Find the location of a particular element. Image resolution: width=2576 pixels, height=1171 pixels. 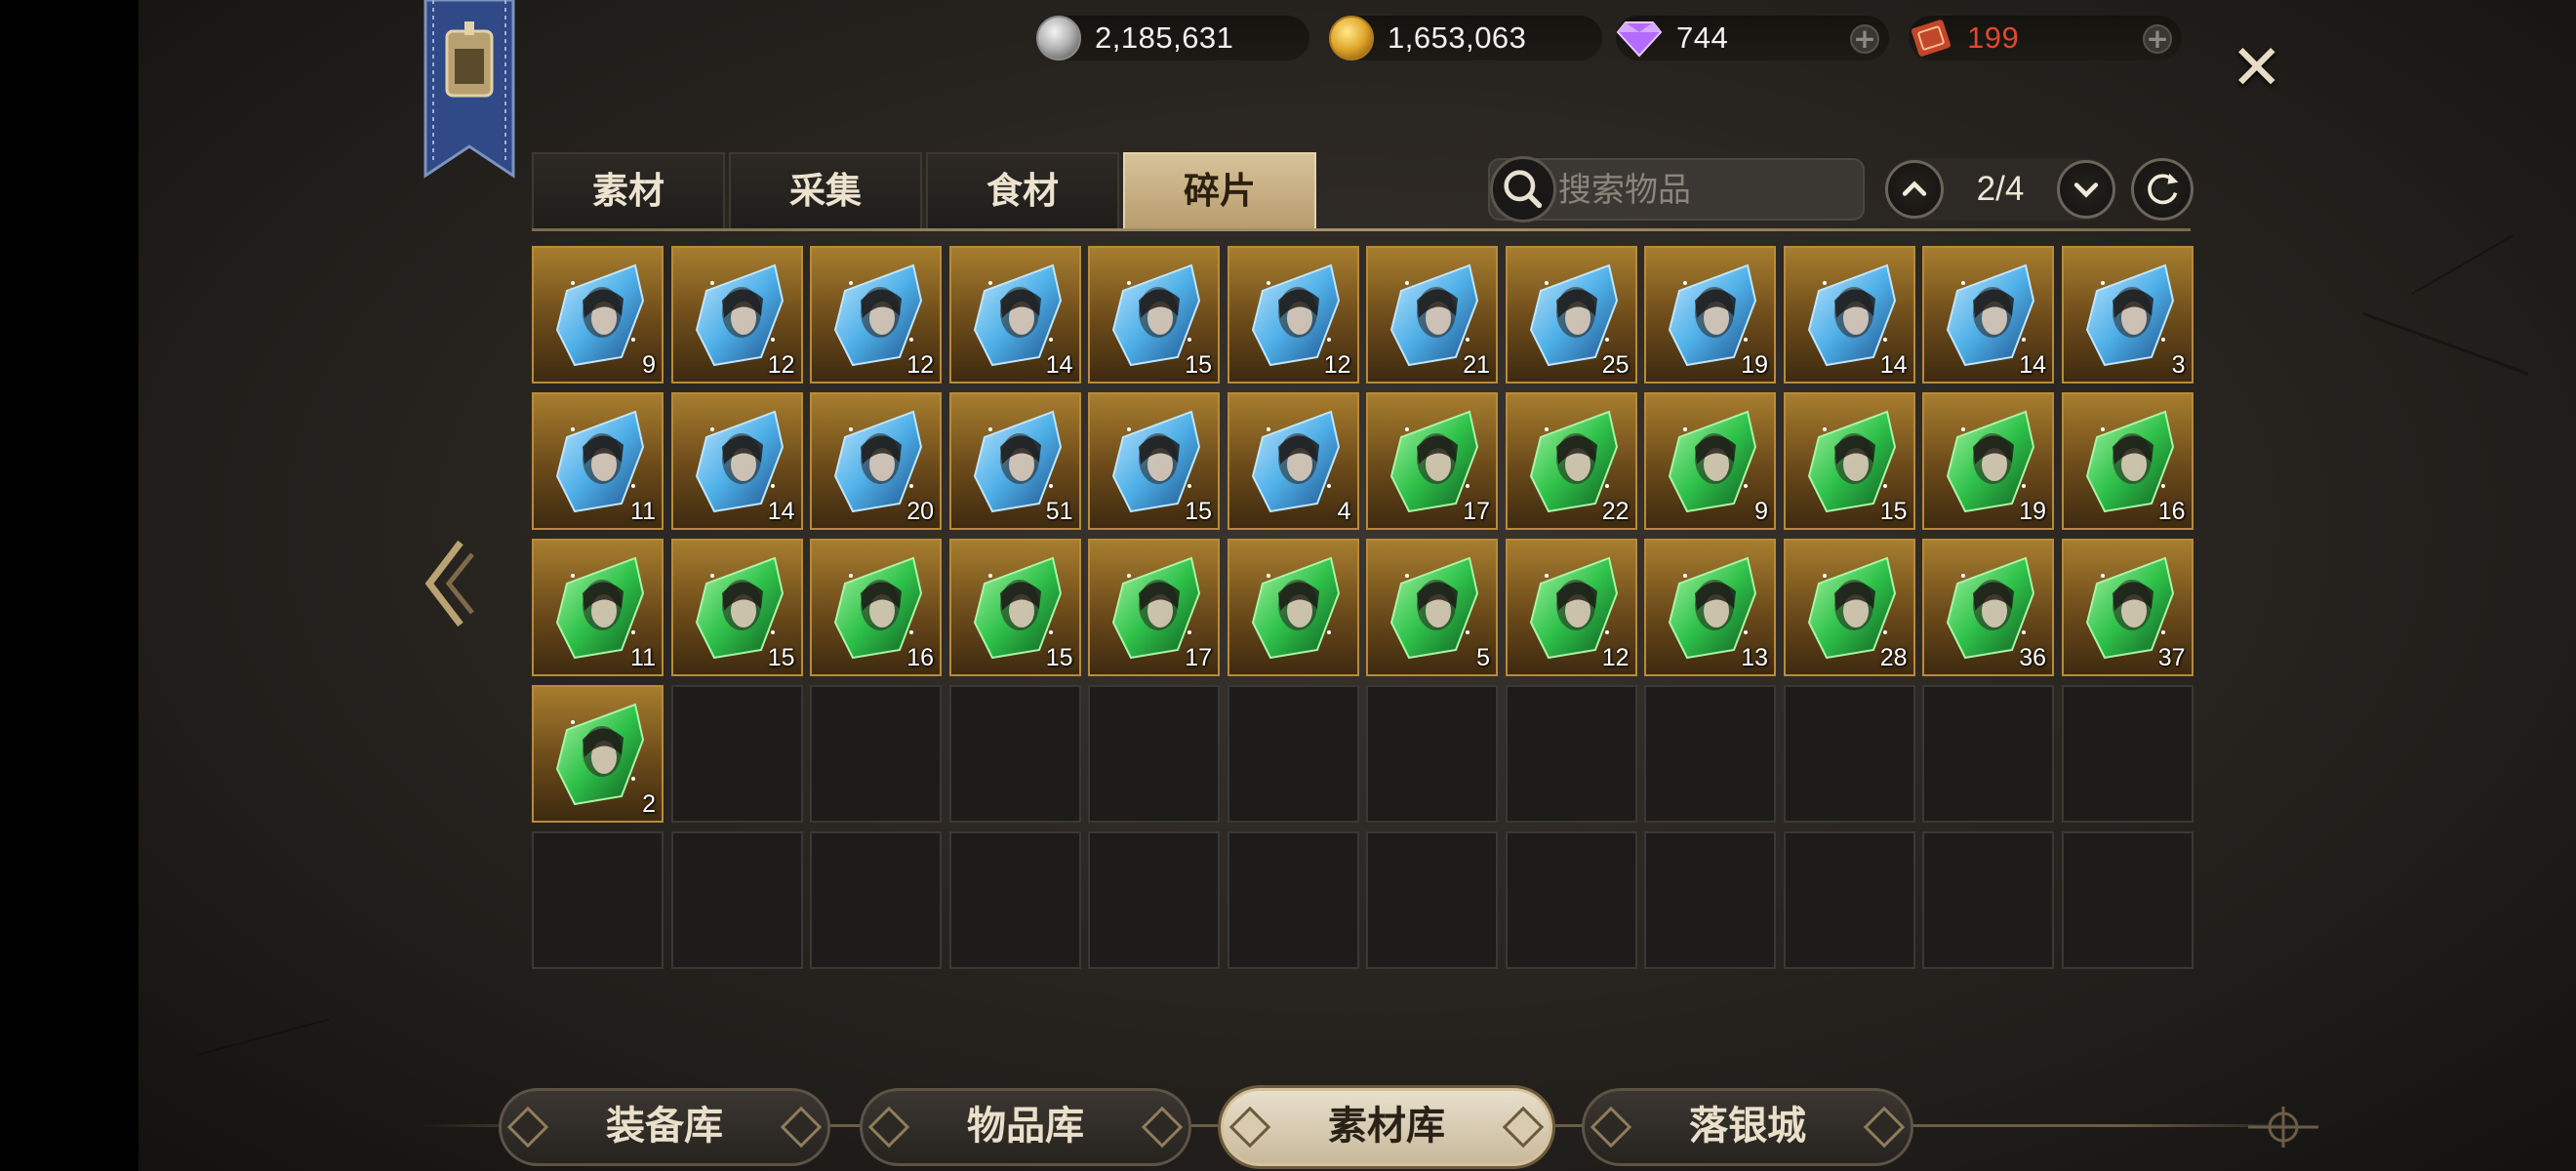

fragment-slot: 5 is located at coordinates (1432, 607).